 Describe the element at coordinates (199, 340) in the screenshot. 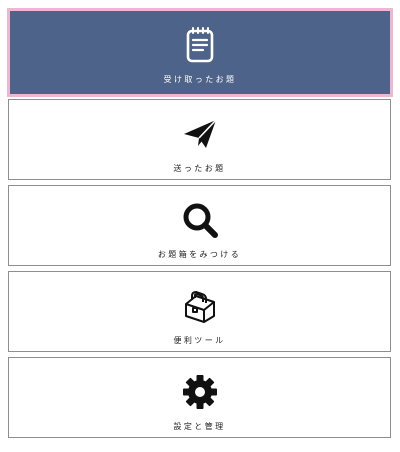

I see `menu-item-label: 便利ツール` at that location.